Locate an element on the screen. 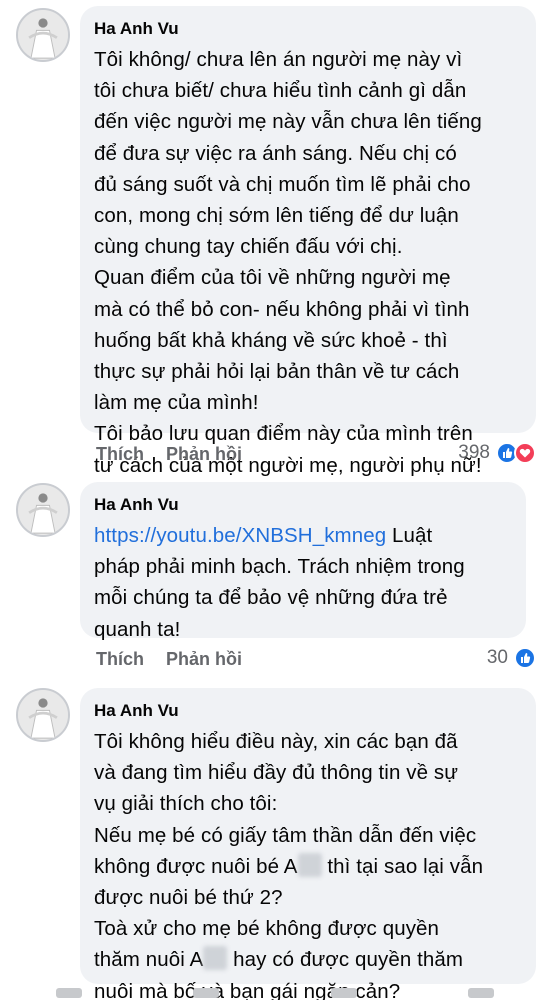 Image resolution: width=550 pixels, height=1000 pixels. reaction-count: 398 is located at coordinates (474, 452).